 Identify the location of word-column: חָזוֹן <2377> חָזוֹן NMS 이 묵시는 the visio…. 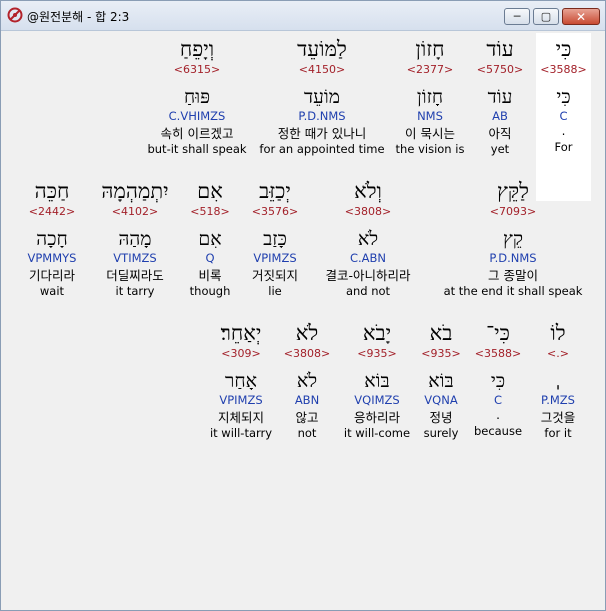
(430, 97).